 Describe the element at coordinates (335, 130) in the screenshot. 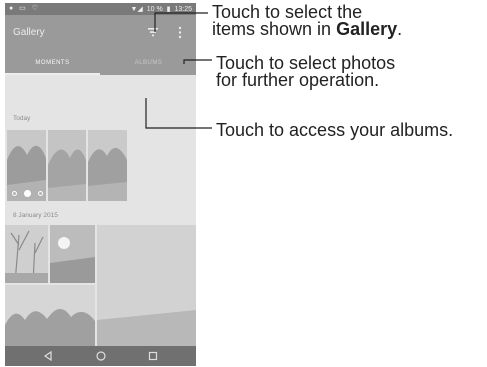

I see `callout-albums: Touch to access your albums.` at that location.